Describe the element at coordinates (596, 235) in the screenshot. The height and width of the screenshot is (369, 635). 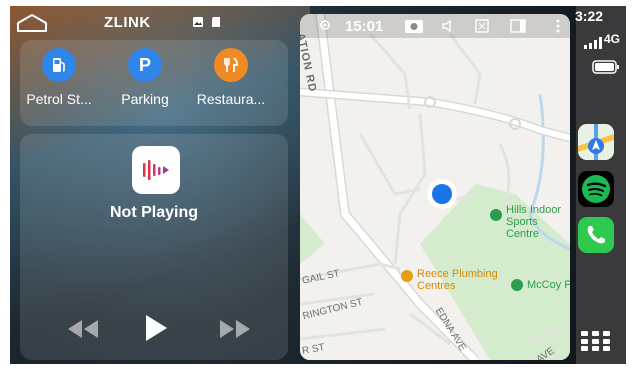
I see `phone-icon` at that location.